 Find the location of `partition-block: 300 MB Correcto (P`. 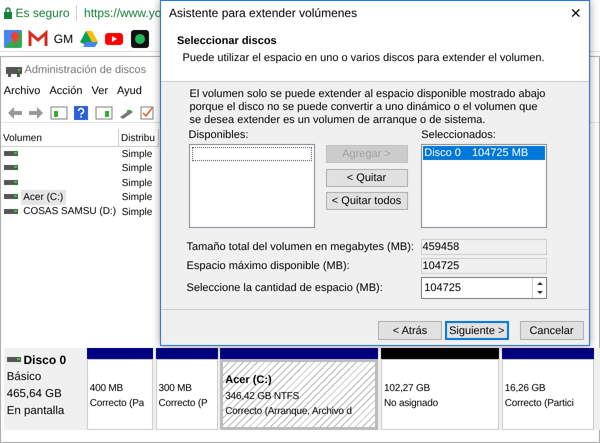

partition-block: 300 MB Correcto (P is located at coordinates (187, 394).